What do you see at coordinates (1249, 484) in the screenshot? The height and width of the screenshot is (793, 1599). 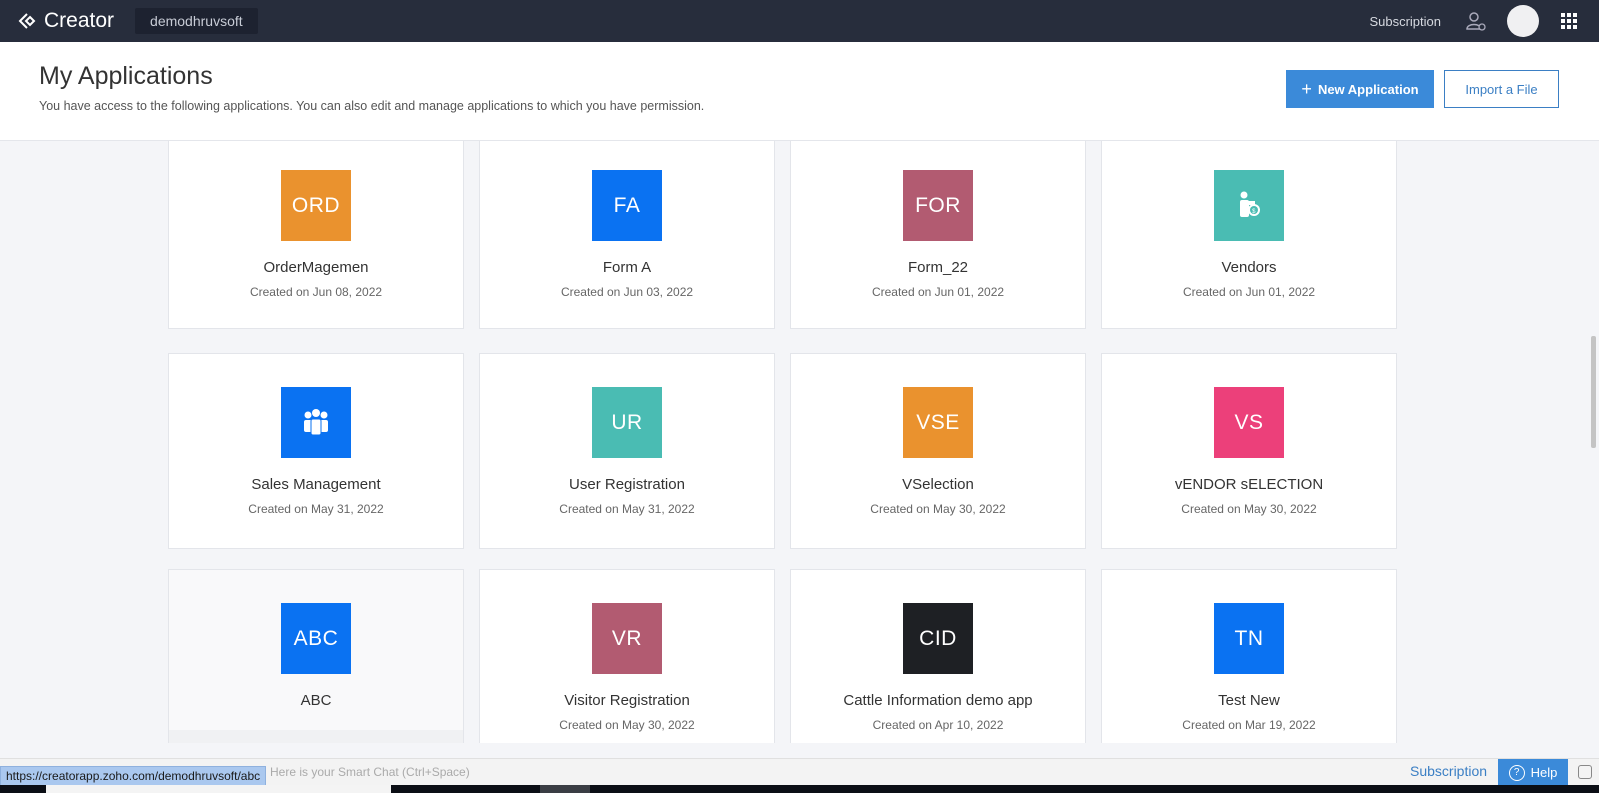 I see `app-name: vENDOR sELECTION` at bounding box center [1249, 484].